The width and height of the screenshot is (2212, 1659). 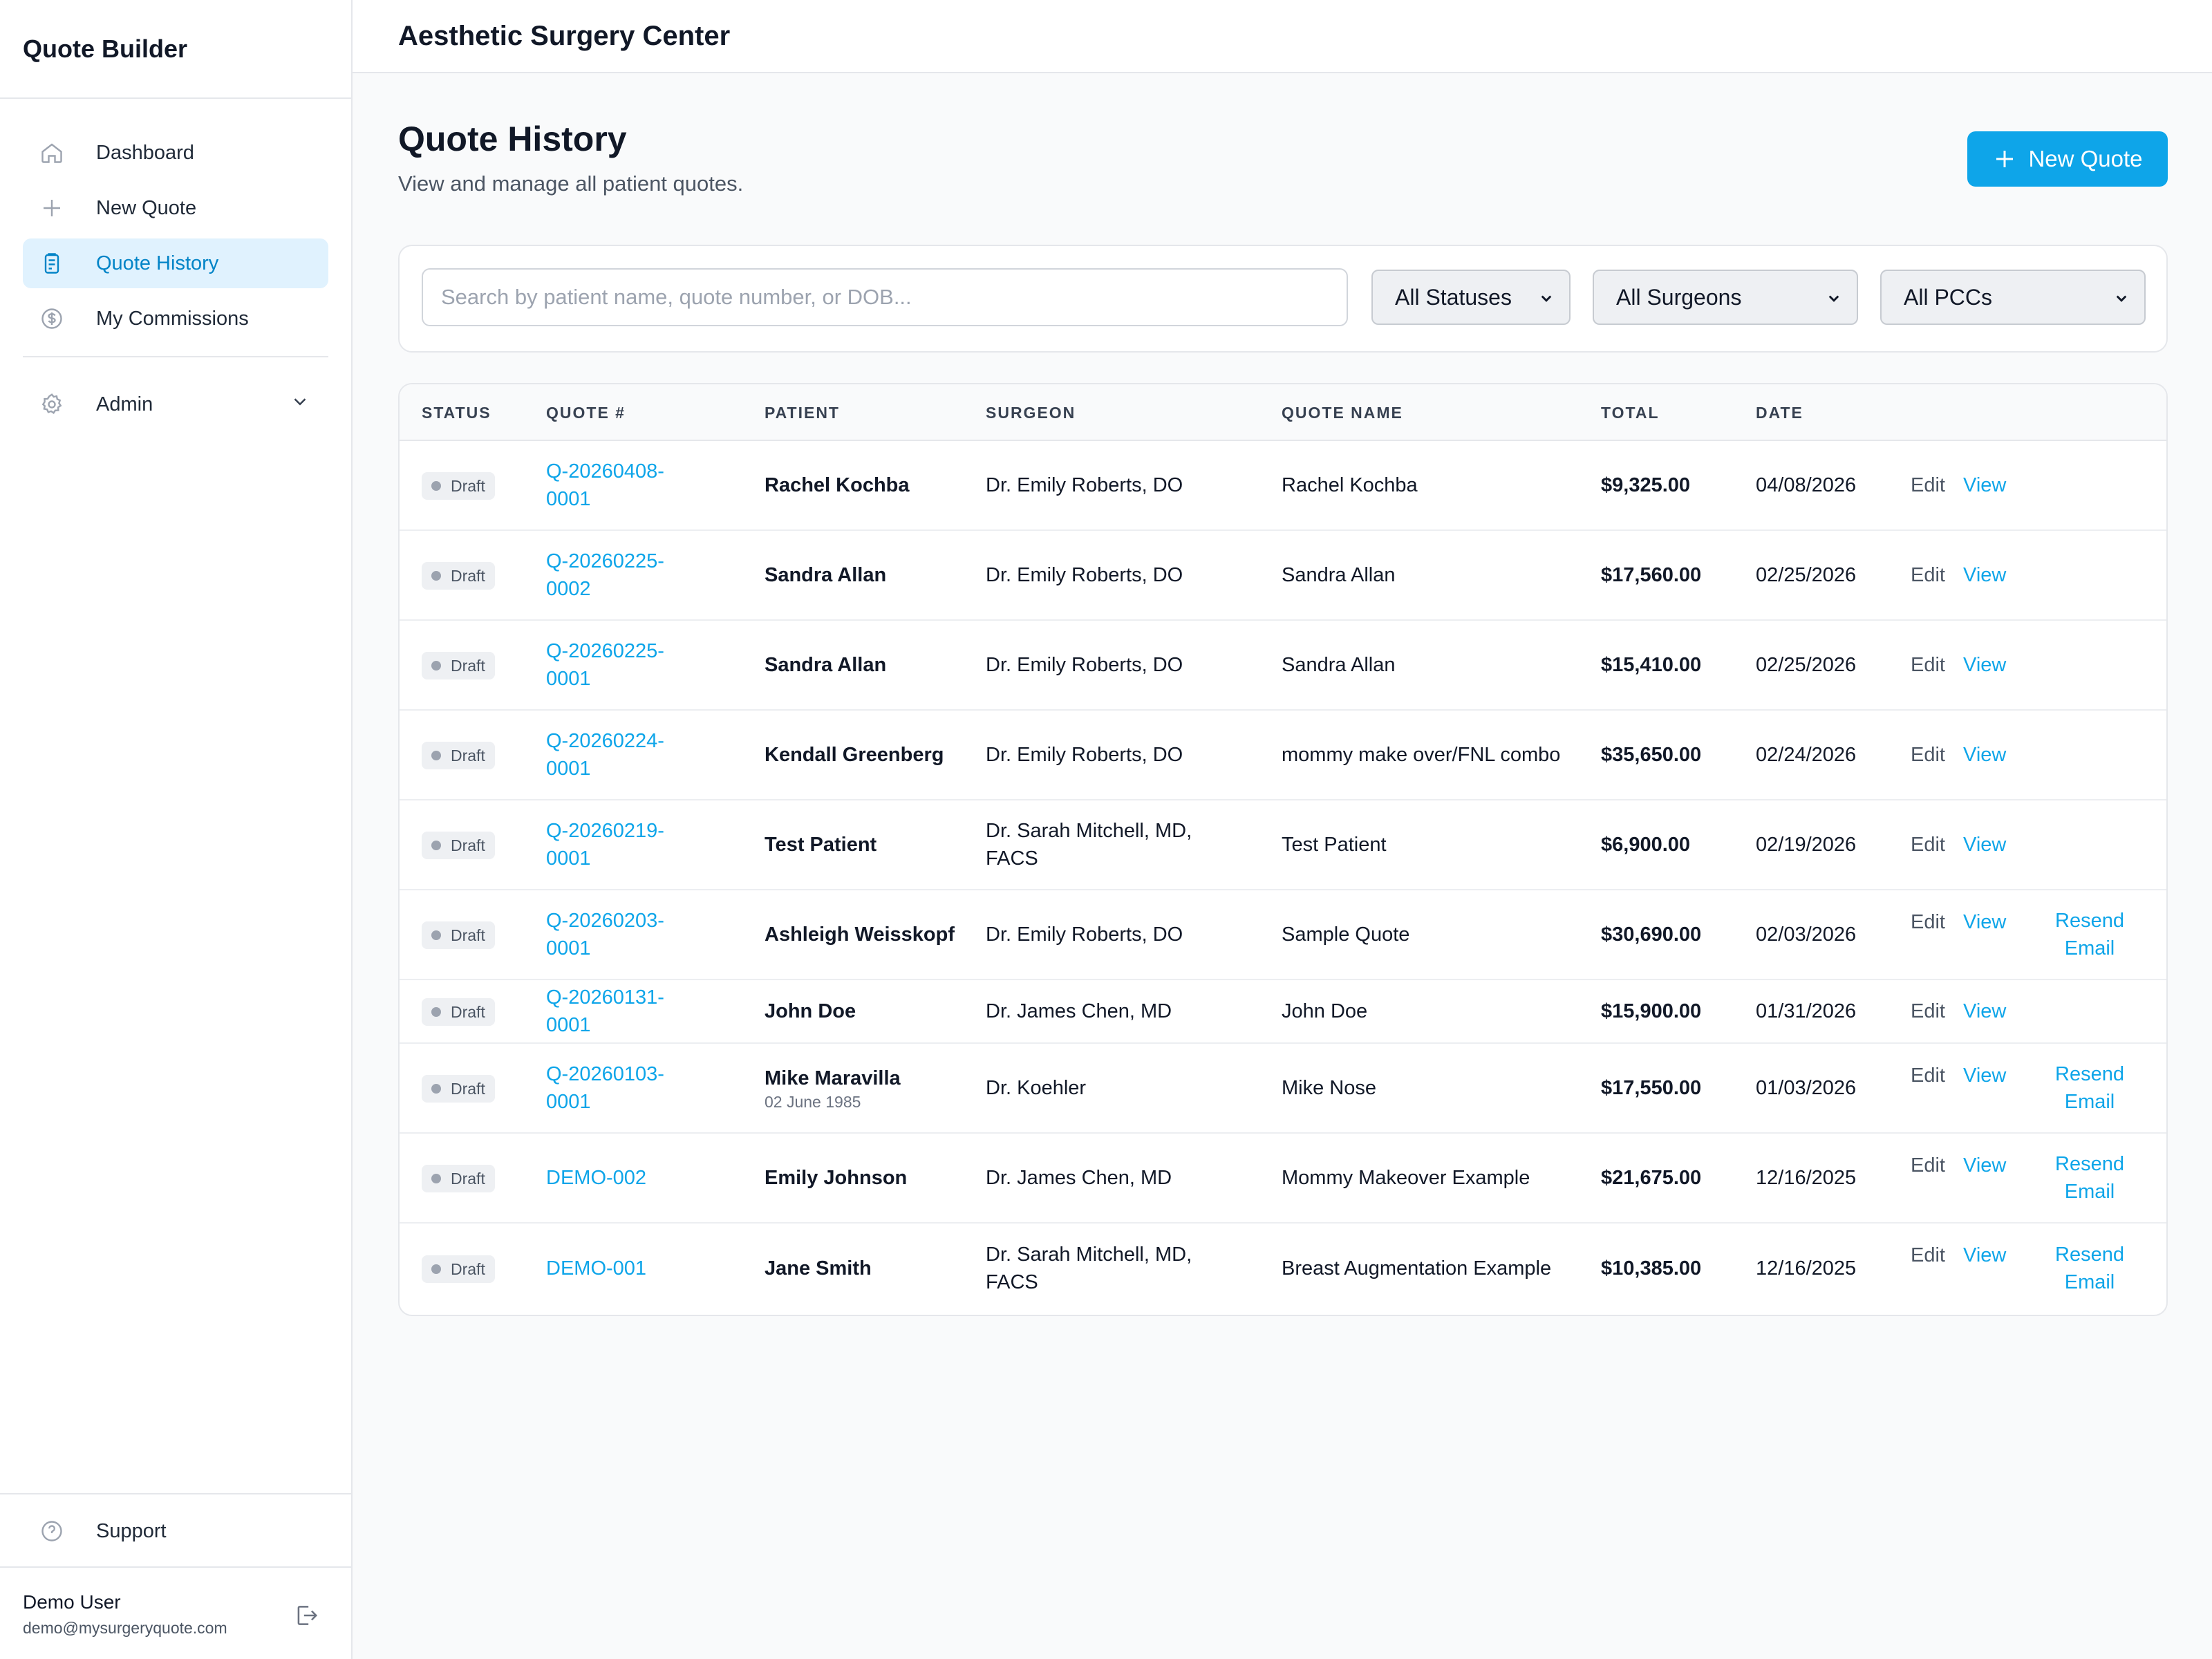 I want to click on patient-cell: Emily Johnson, so click(x=865, y=1178).